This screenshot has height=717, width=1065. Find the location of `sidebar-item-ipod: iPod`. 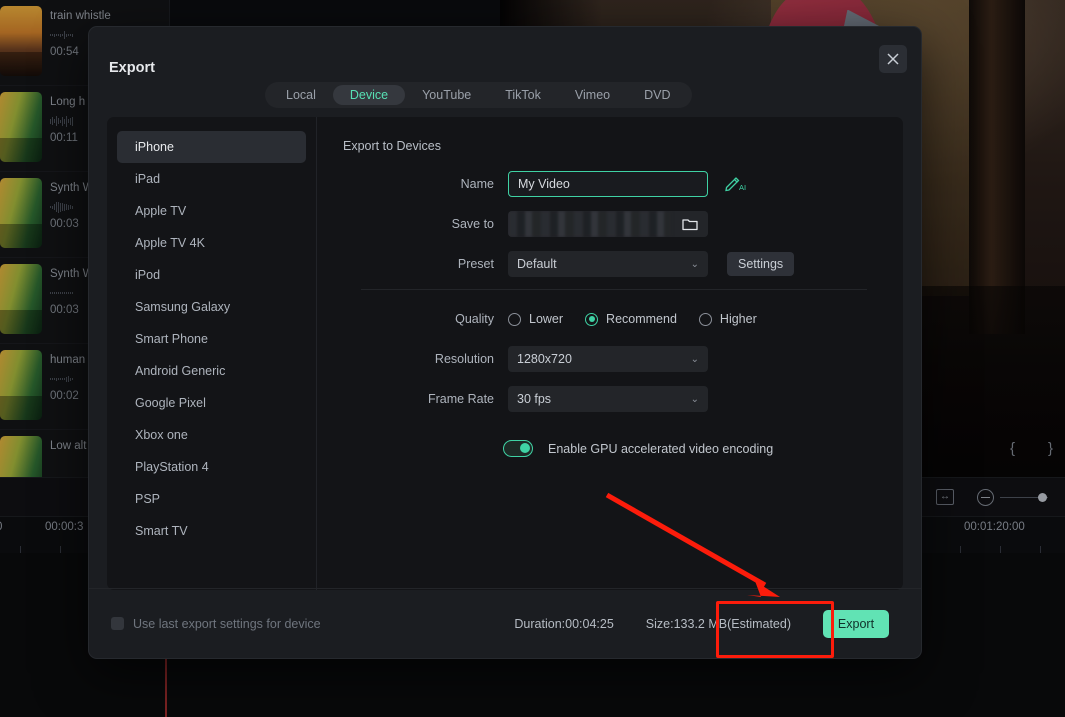

sidebar-item-ipod: iPod is located at coordinates (211, 275).